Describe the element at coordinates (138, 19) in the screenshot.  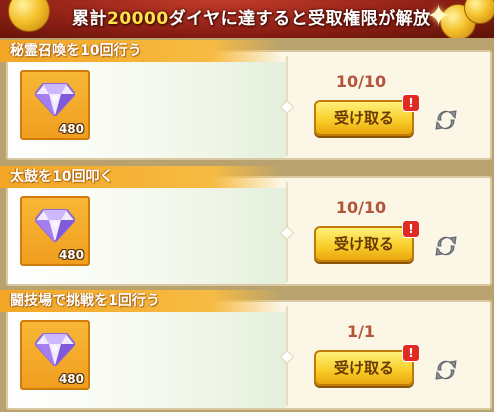
I see `banner-amount: 20000` at that location.